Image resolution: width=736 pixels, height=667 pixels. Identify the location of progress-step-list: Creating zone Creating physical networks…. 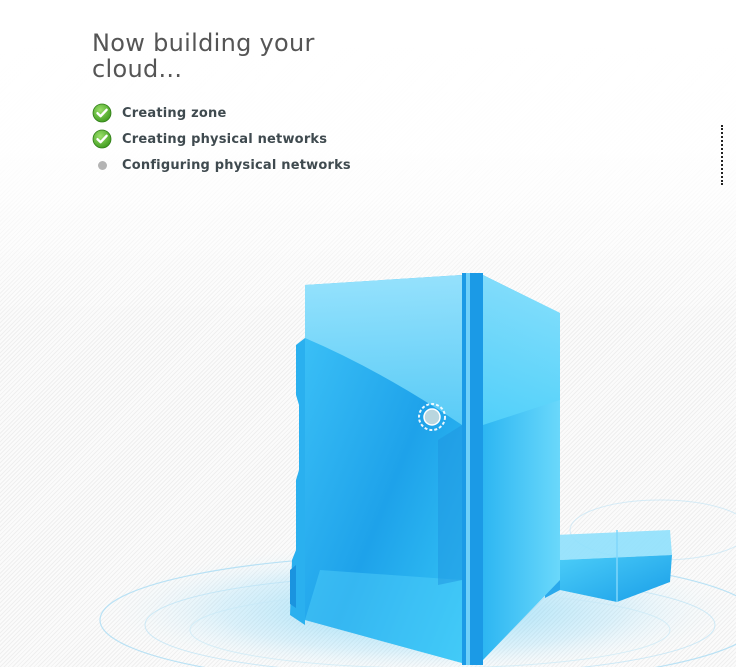
(221, 139).